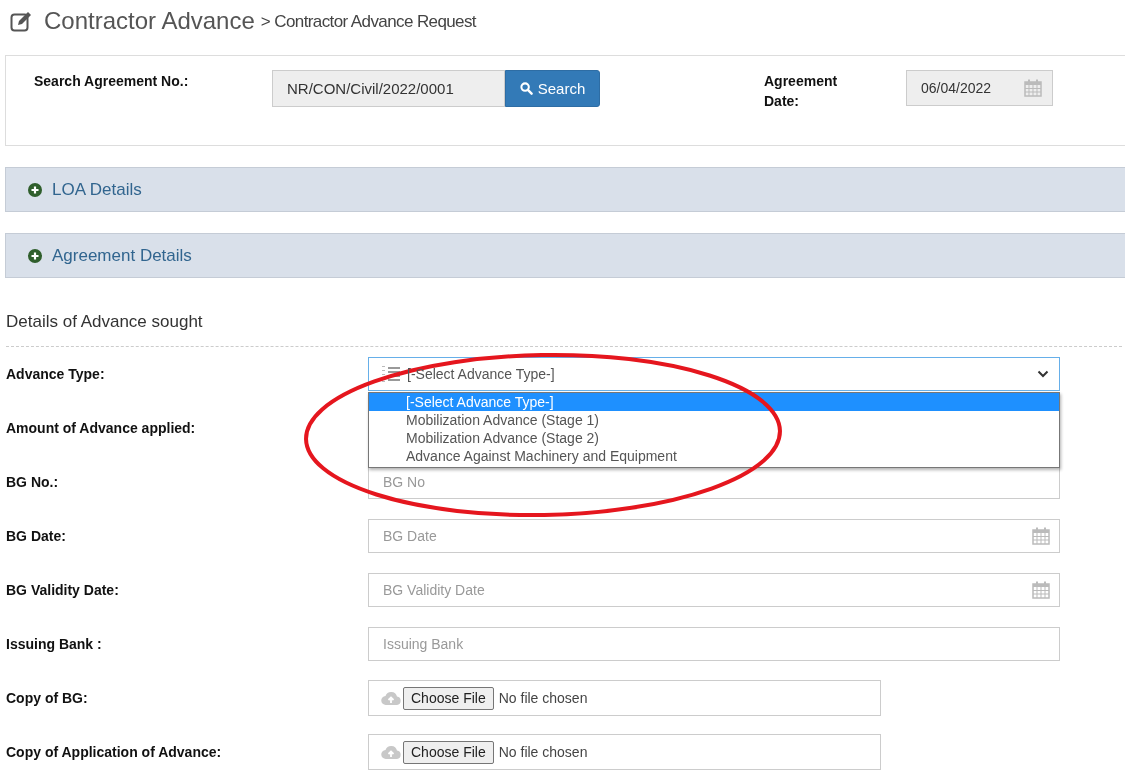 Image resolution: width=1125 pixels, height=781 pixels. Describe the element at coordinates (565, 189) in the screenshot. I see `accordion-header: LOA Details` at that location.